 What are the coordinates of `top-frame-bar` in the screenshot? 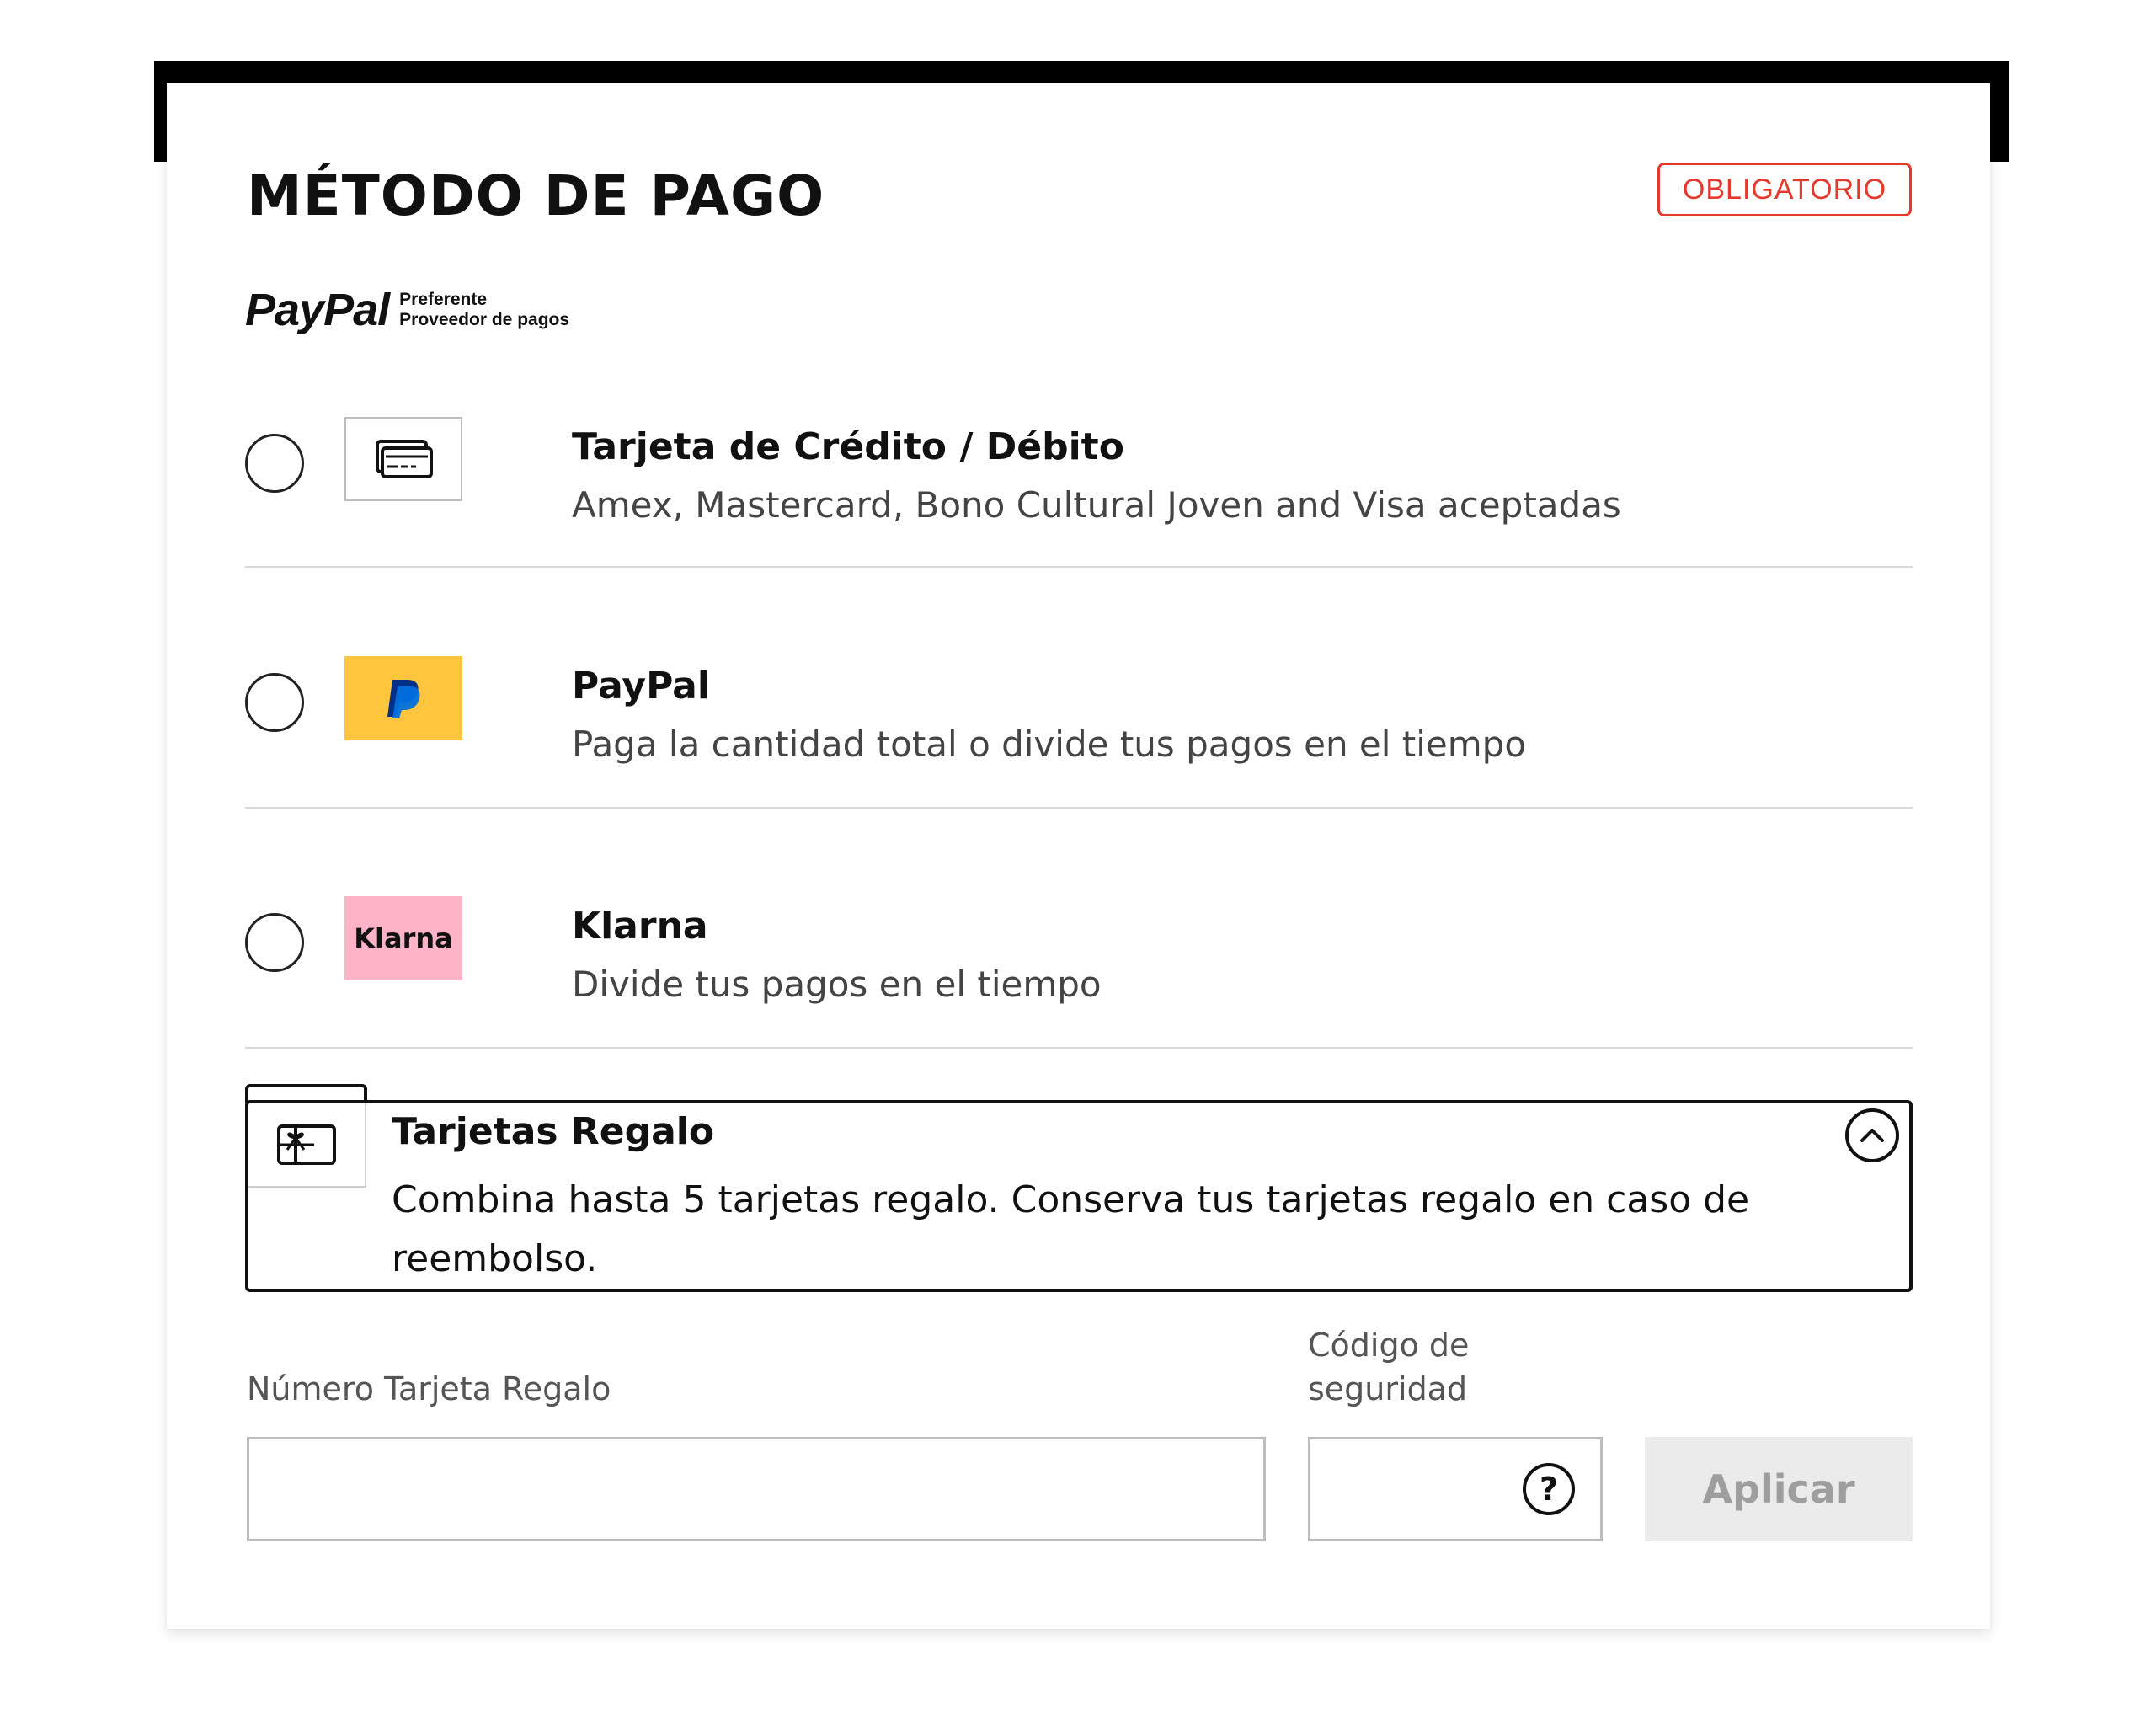 It's located at (1081, 72).